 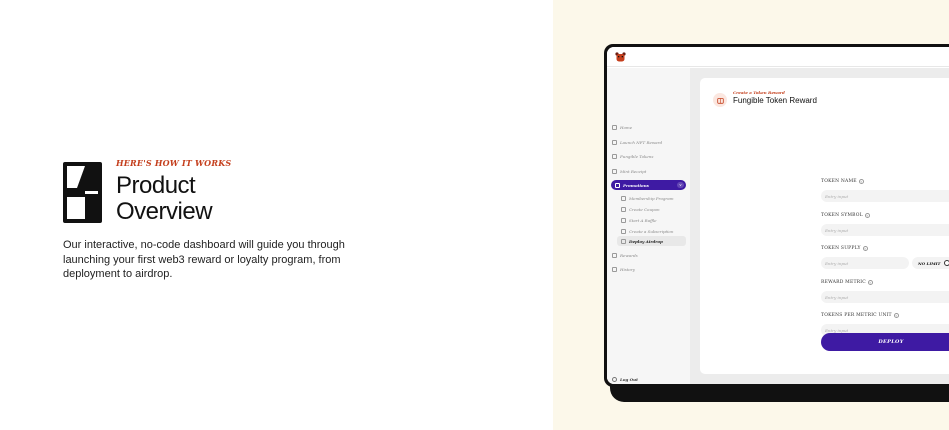 What do you see at coordinates (946, 263) in the screenshot?
I see `toggle-knob-icon` at bounding box center [946, 263].